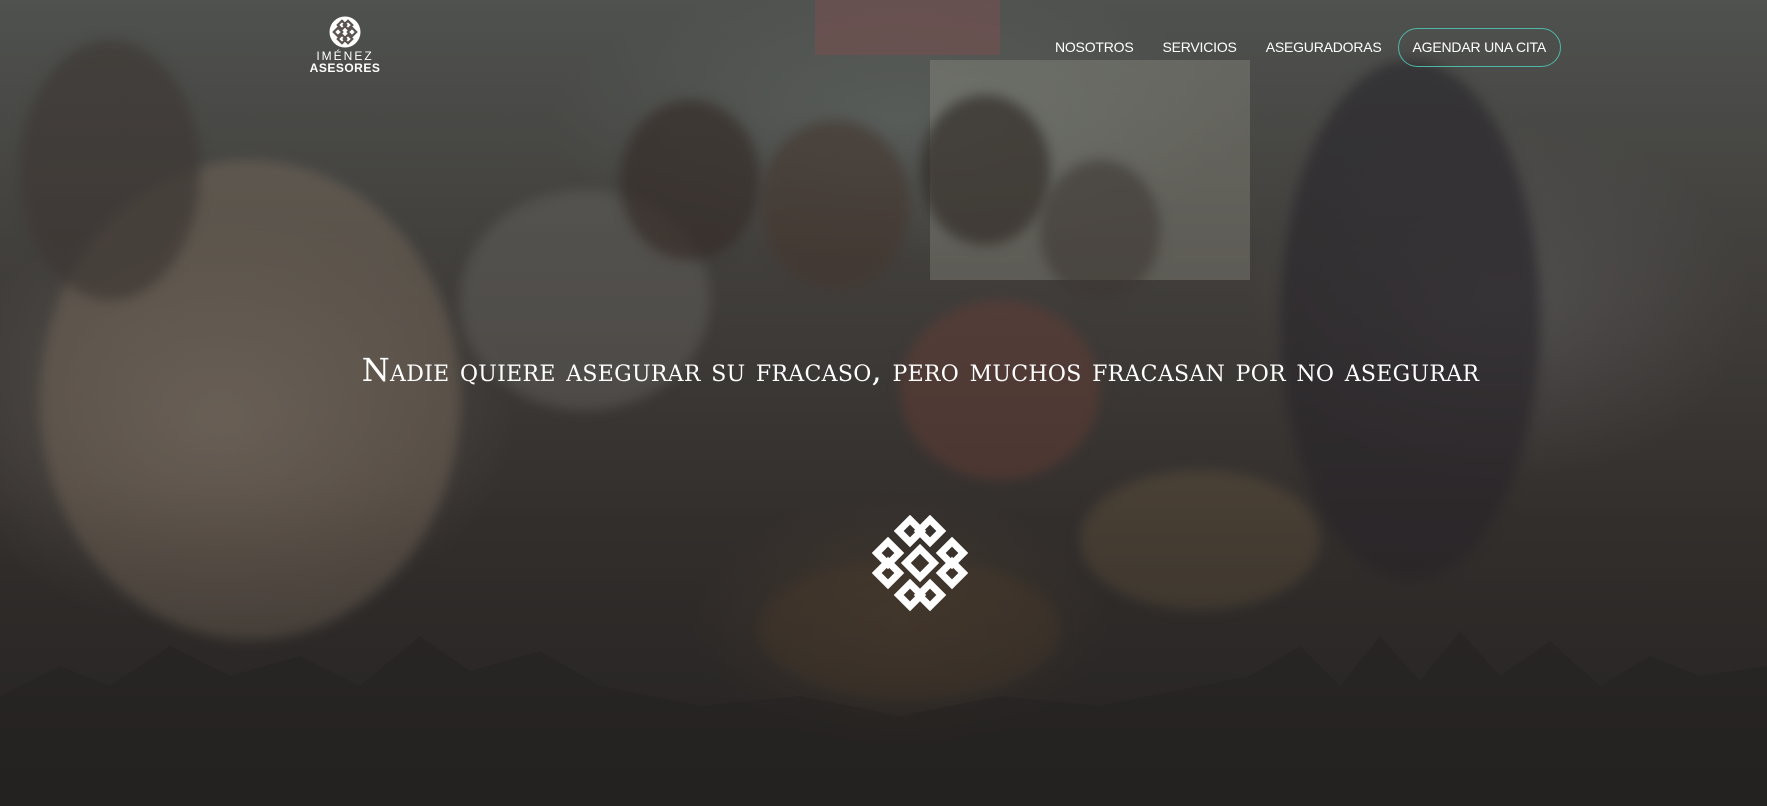 This screenshot has height=806, width=1767. Describe the element at coordinates (1324, 47) in the screenshot. I see `nav-link-aseguradoras: ASEGURADORAS` at that location.